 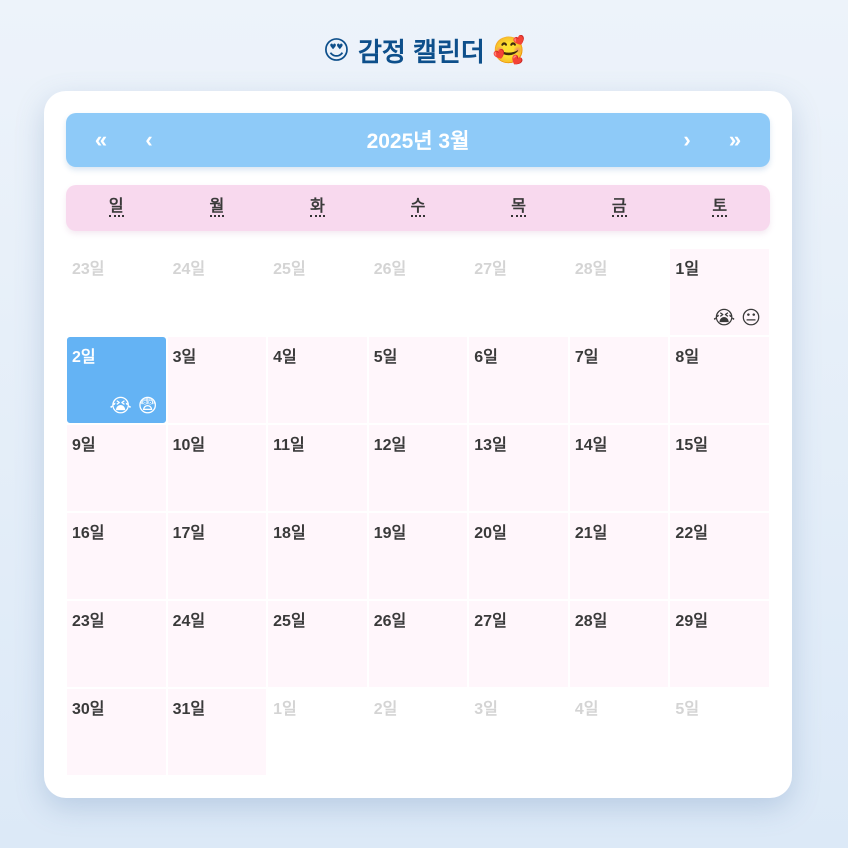 What do you see at coordinates (751, 318) in the screenshot?
I see `emotion-emoji-icon: 😐` at bounding box center [751, 318].